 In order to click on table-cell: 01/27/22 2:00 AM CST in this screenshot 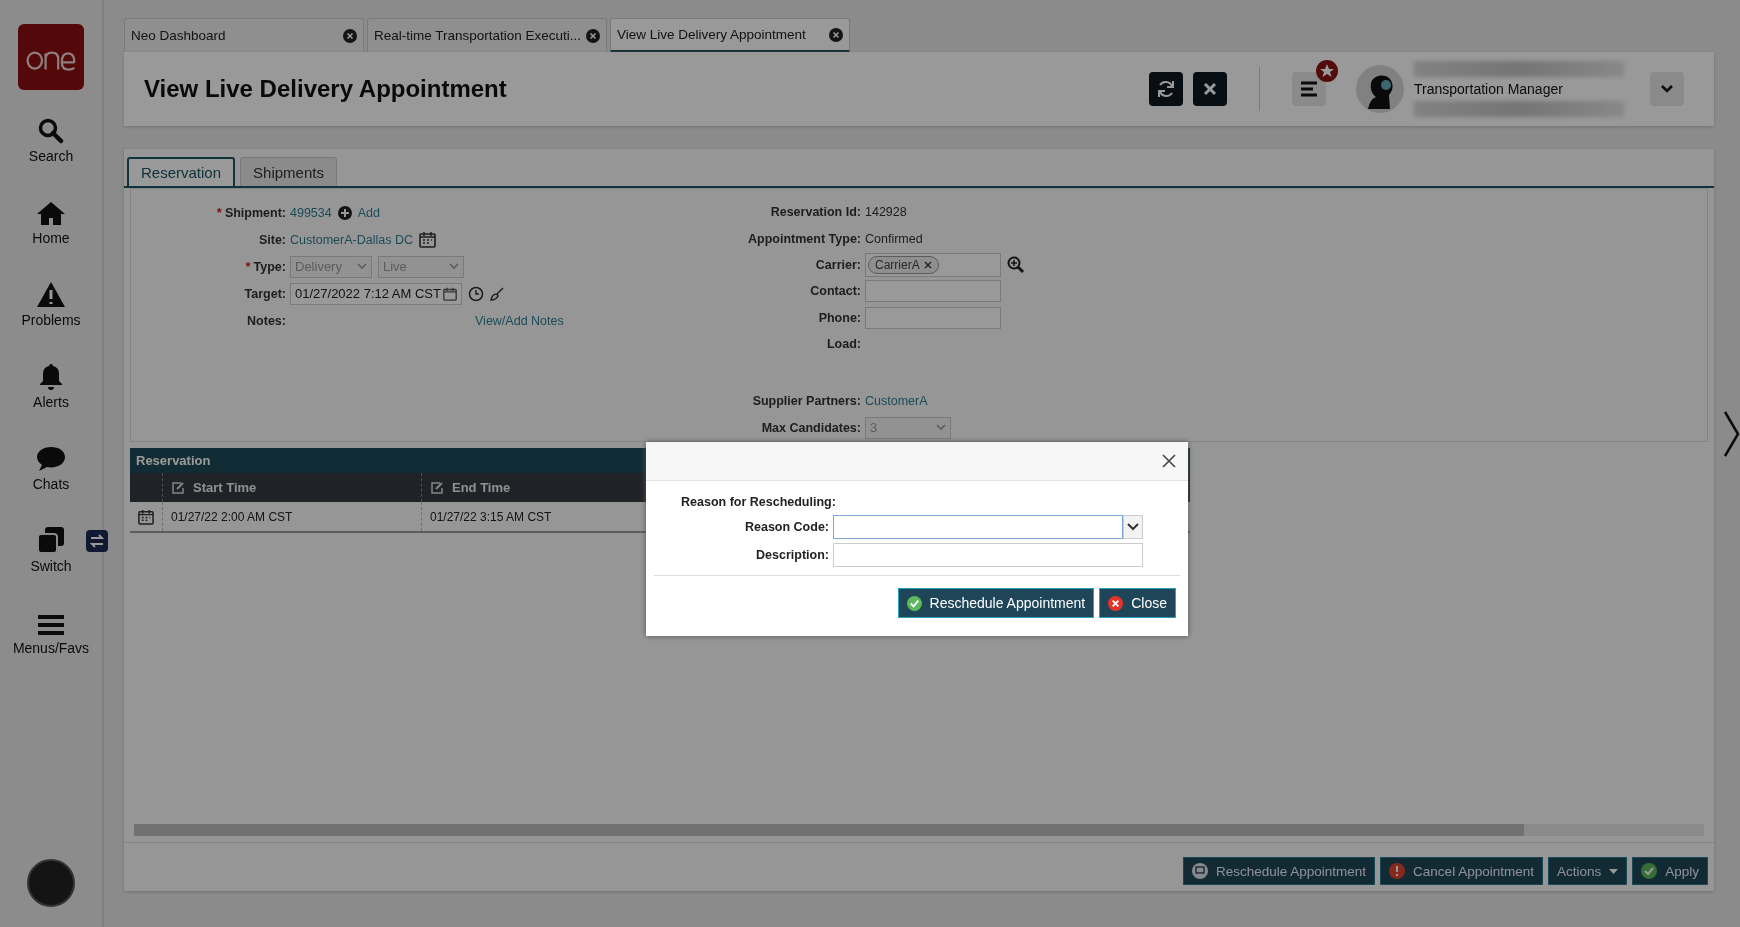, I will do `click(291, 516)`.